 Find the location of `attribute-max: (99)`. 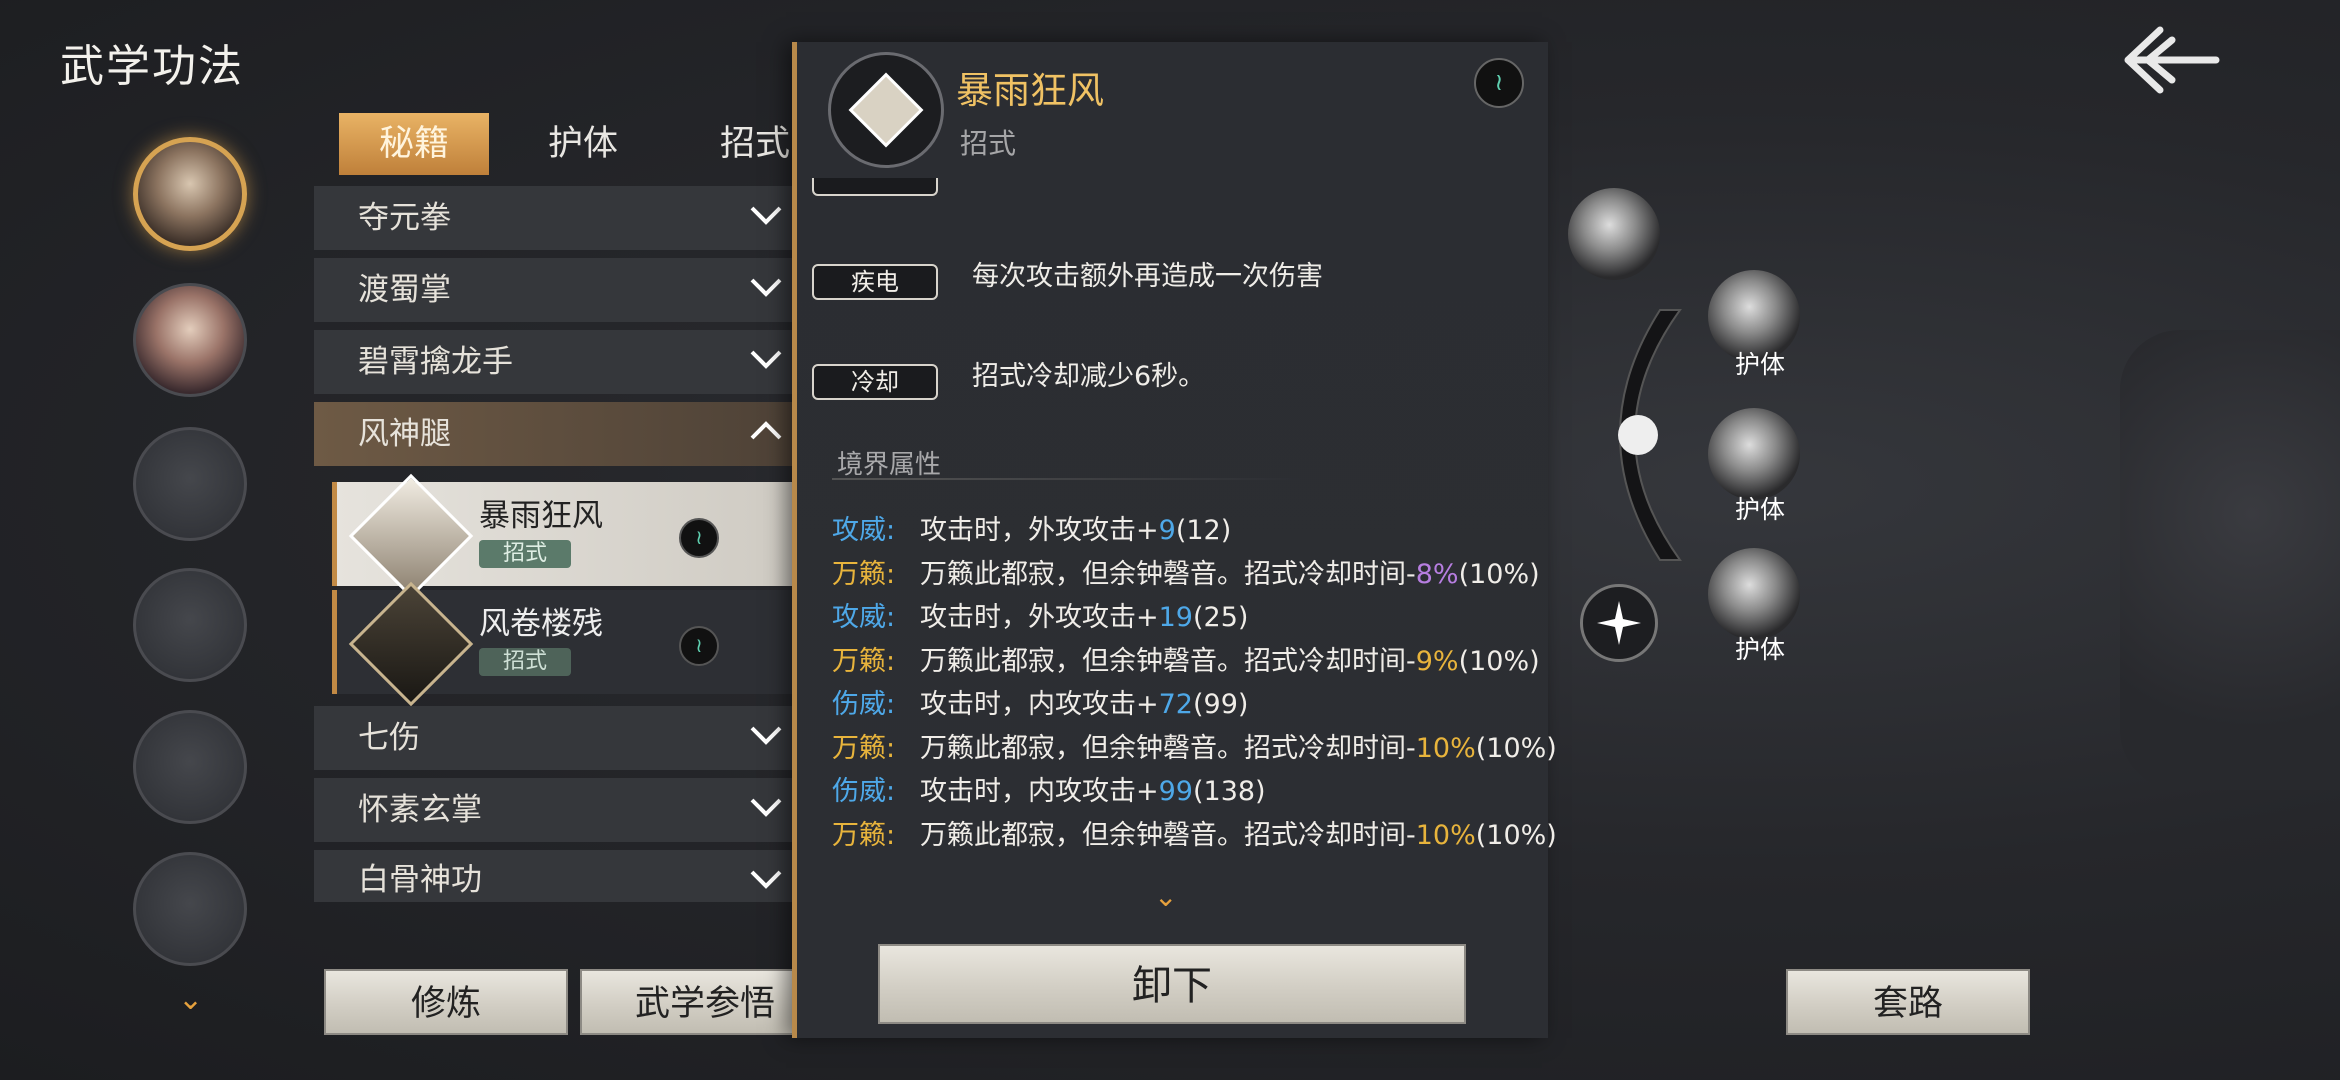

attribute-max: (99) is located at coordinates (1220, 704).